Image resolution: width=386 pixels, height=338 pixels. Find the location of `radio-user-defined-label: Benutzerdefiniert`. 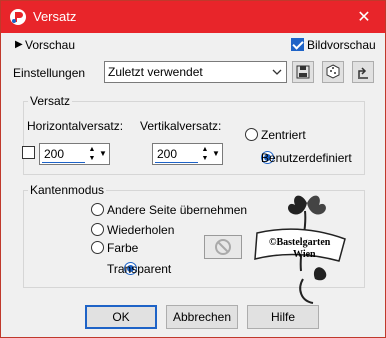

radio-user-defined-label: Benutzerdefiniert is located at coordinates (306, 158).